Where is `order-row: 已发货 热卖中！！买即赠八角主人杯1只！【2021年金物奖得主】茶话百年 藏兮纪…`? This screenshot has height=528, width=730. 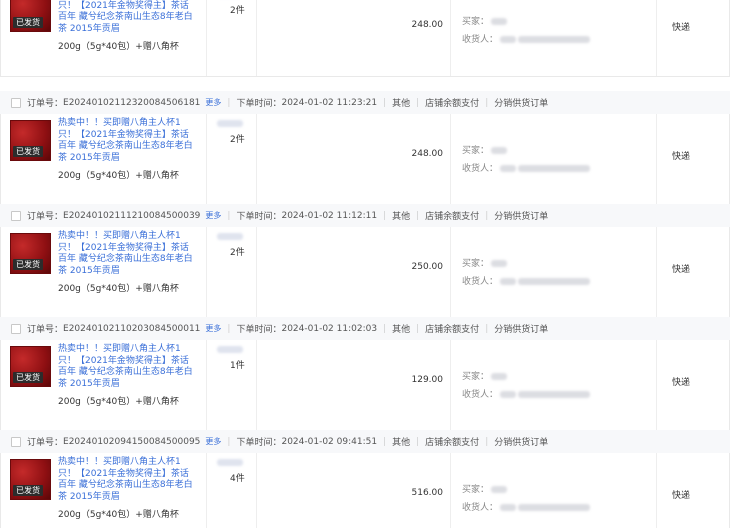
order-row: 已发货 热卖中！！买即赠八角主人杯1只！【2021年金物奖得主】茶话百年 藏兮纪… is located at coordinates (365, 38).